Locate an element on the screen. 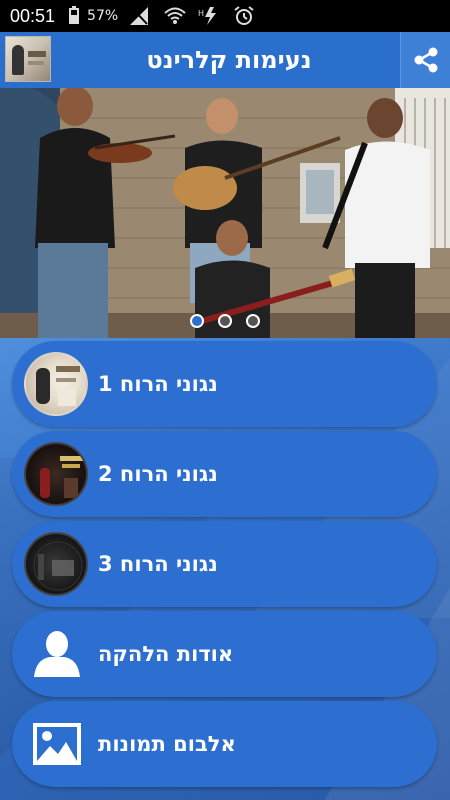 Image resolution: width=450 pixels, height=800 pixels. album-cover-3-icon is located at coordinates (56, 564).